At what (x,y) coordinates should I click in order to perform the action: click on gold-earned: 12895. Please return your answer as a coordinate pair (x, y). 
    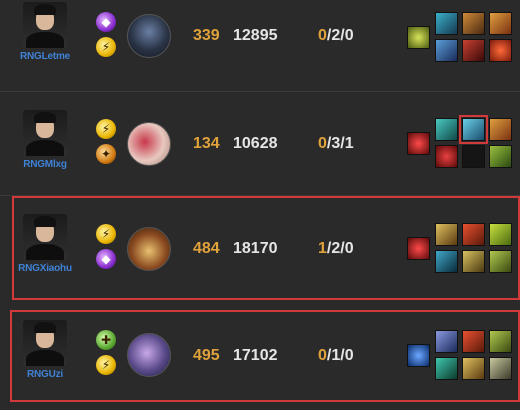
    Looking at the image, I should click on (255, 35).